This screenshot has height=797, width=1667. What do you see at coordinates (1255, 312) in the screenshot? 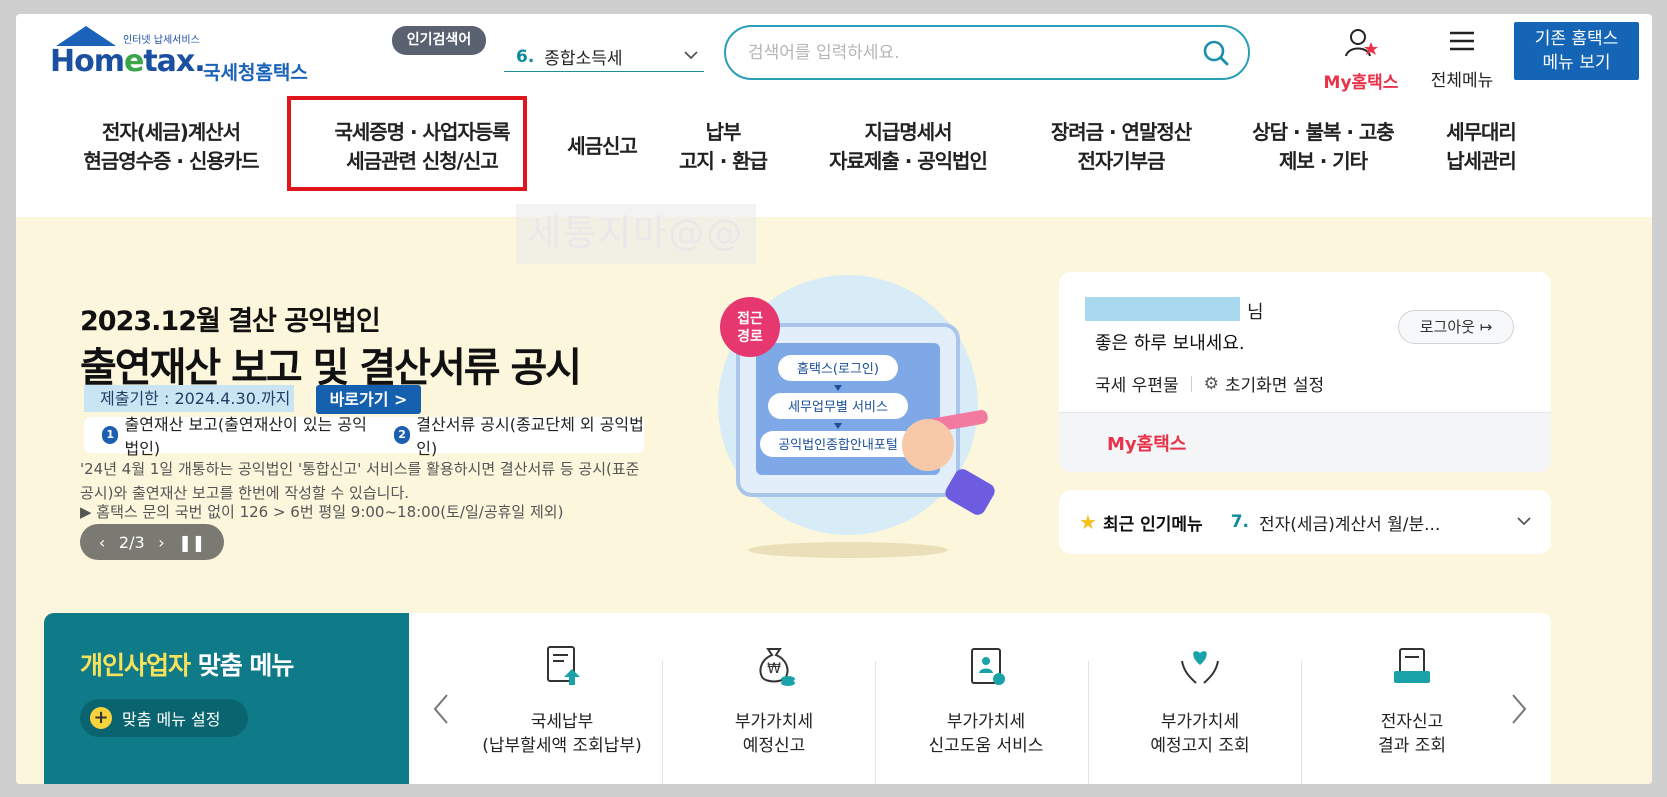
I see `user-suffix: 님` at bounding box center [1255, 312].